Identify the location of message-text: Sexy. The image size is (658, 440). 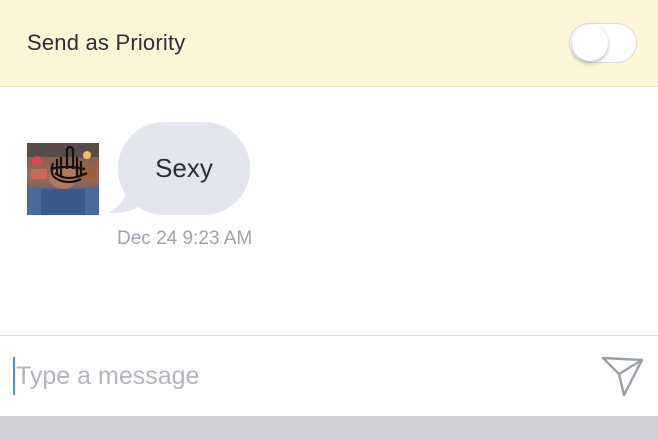
(184, 168).